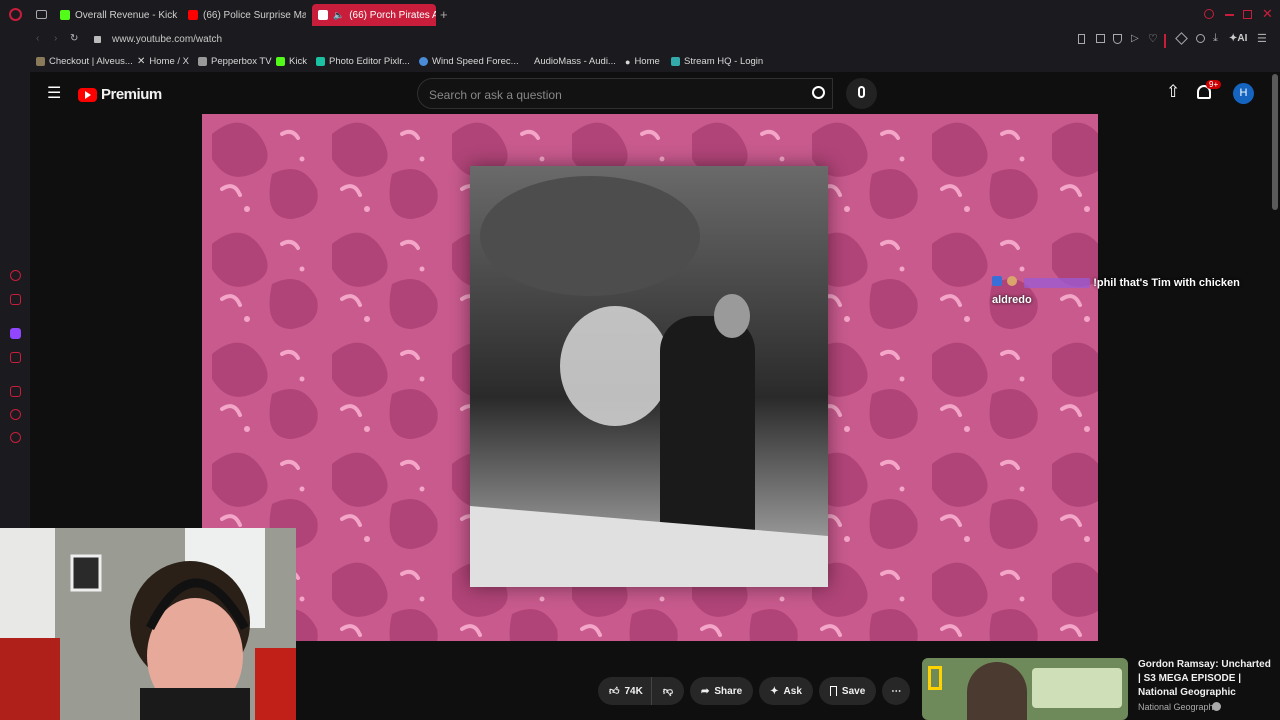  I want to click on kick-icon, so click(280, 61).